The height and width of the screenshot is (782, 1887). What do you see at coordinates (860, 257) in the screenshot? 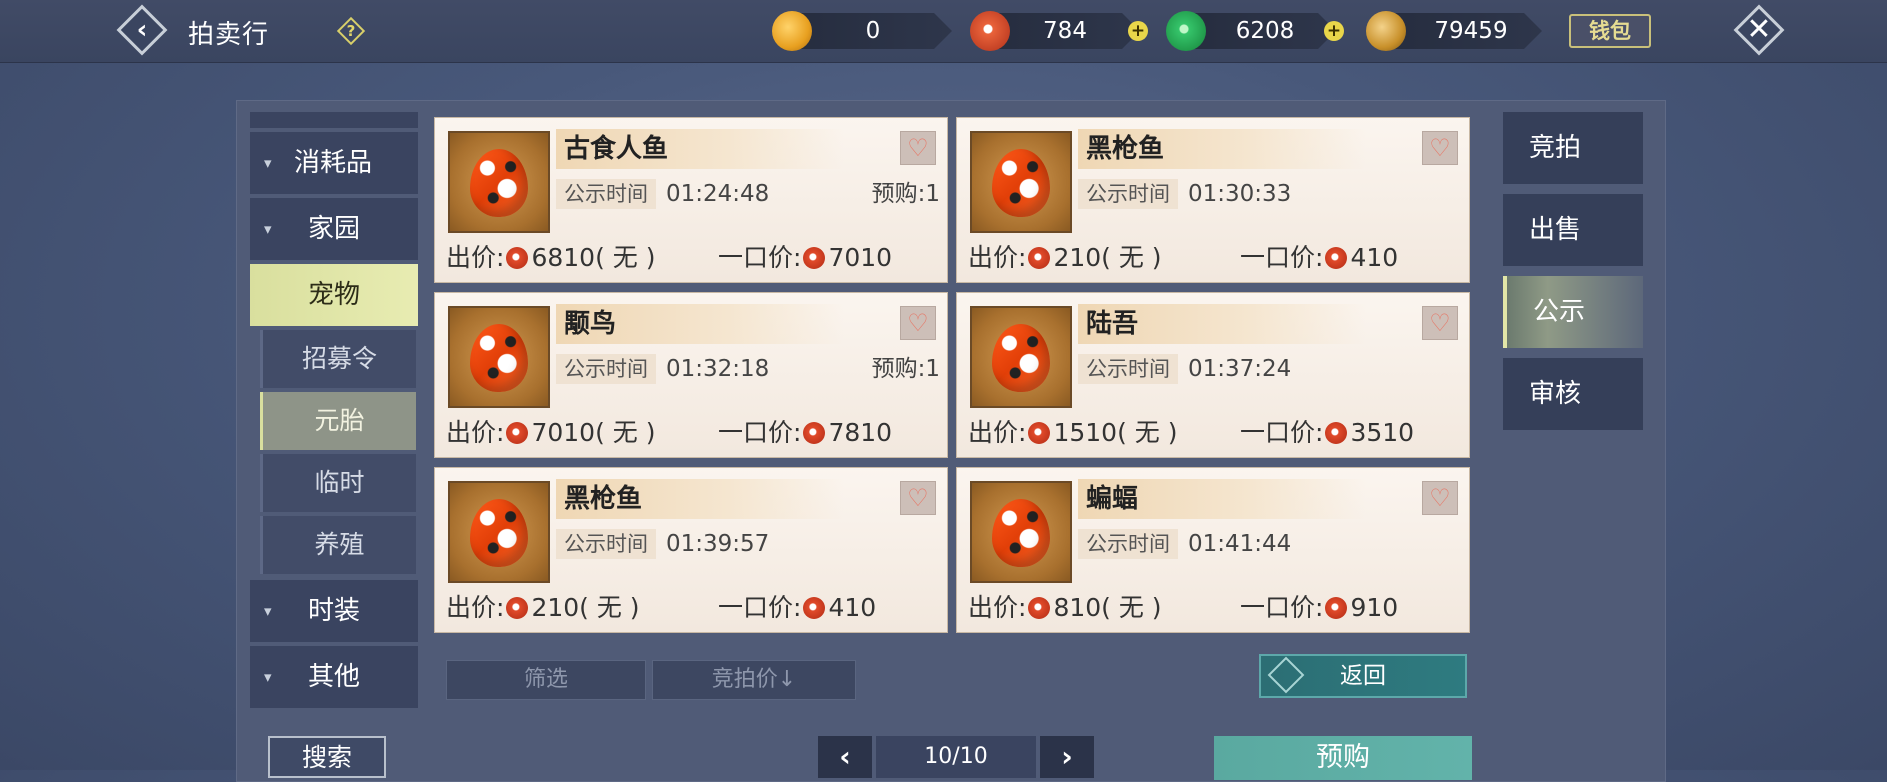
I see `buyout-value: 7010` at bounding box center [860, 257].